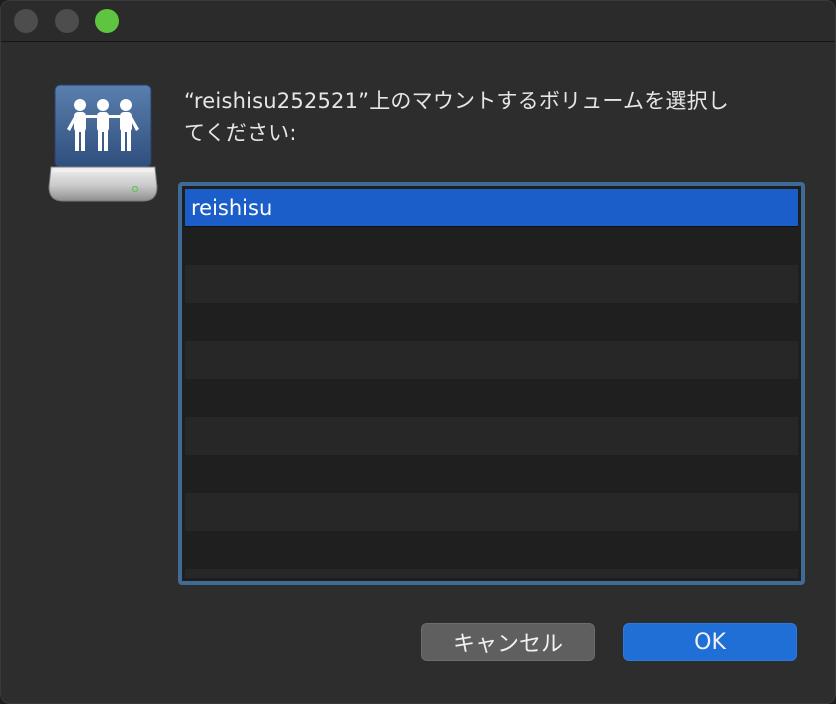  Describe the element at coordinates (457, 101) in the screenshot. I see `prompt-line-1: “reishisu252521”上のマウントするボリュームを選択し` at that location.